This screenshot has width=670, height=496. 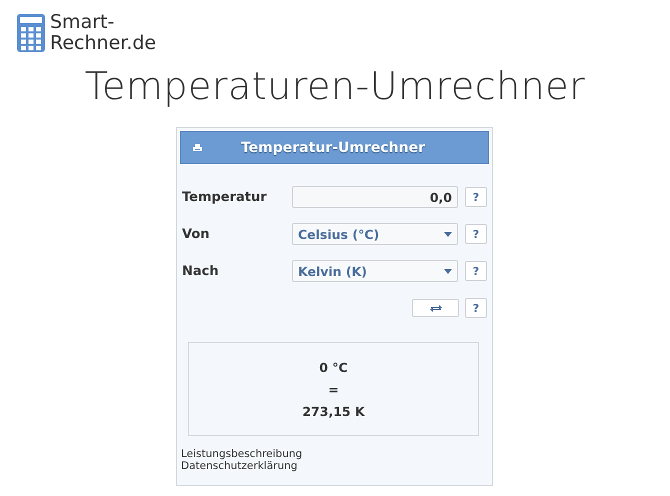 I want to click on result-text: =, so click(x=333, y=389).